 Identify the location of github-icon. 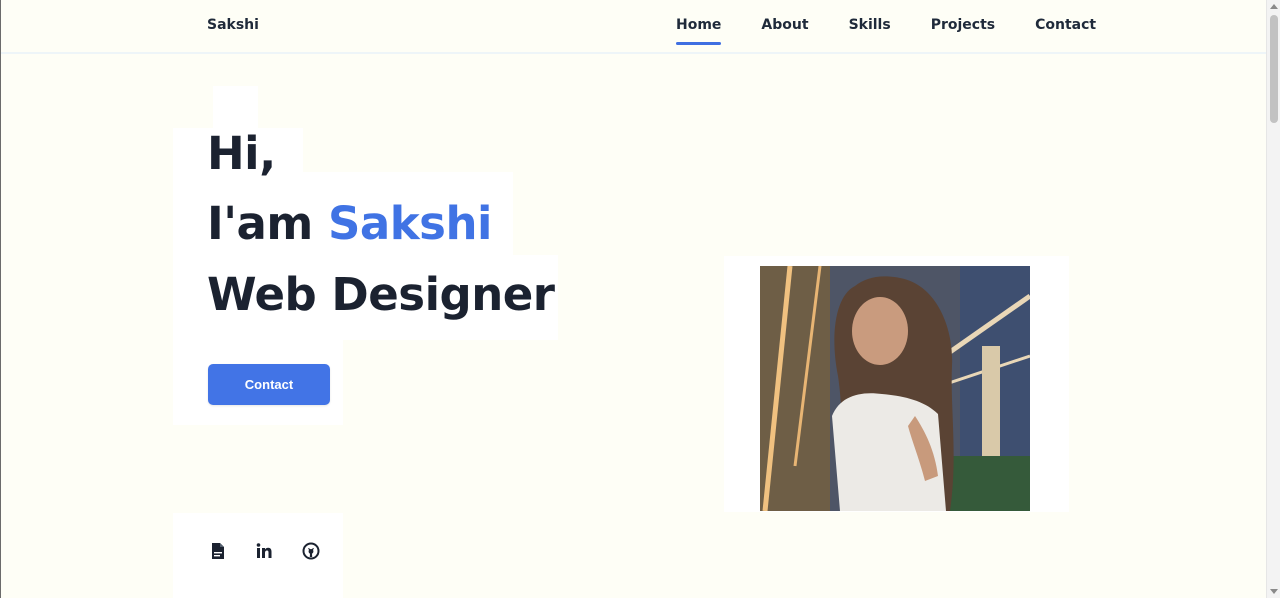
(311, 551).